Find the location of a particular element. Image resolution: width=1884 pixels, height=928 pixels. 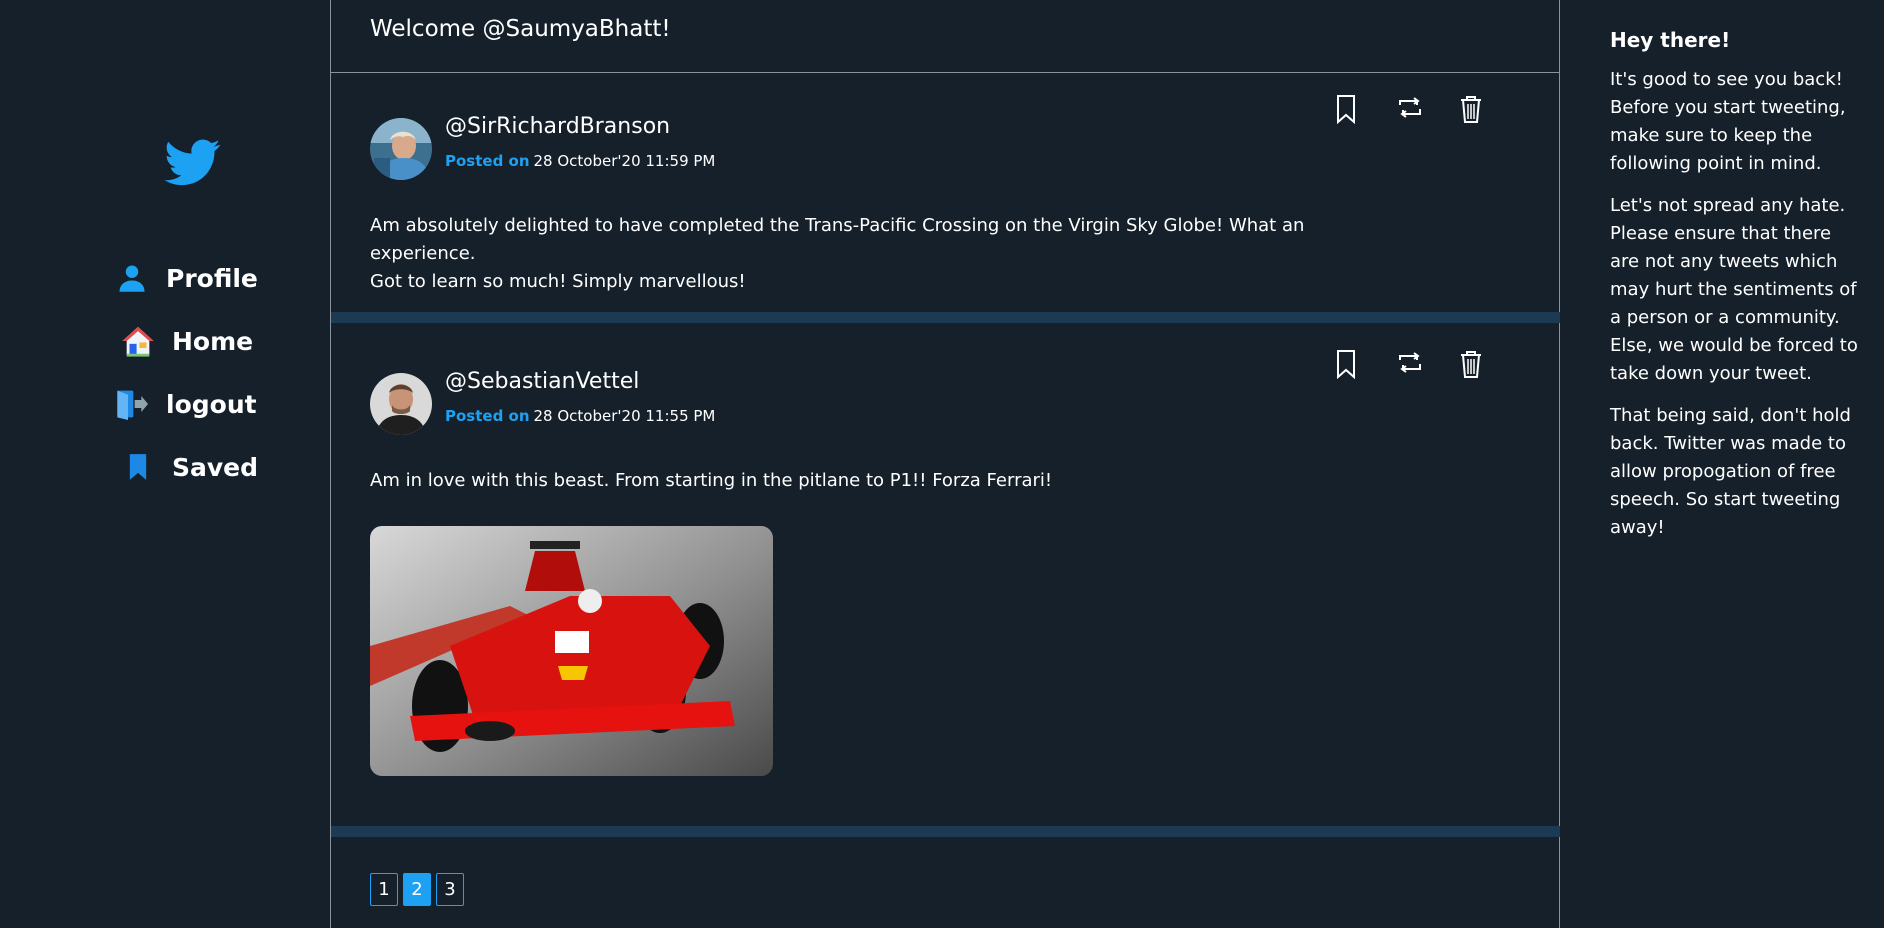

posted-date: 28 October'20 11:55 PM is located at coordinates (624, 416).